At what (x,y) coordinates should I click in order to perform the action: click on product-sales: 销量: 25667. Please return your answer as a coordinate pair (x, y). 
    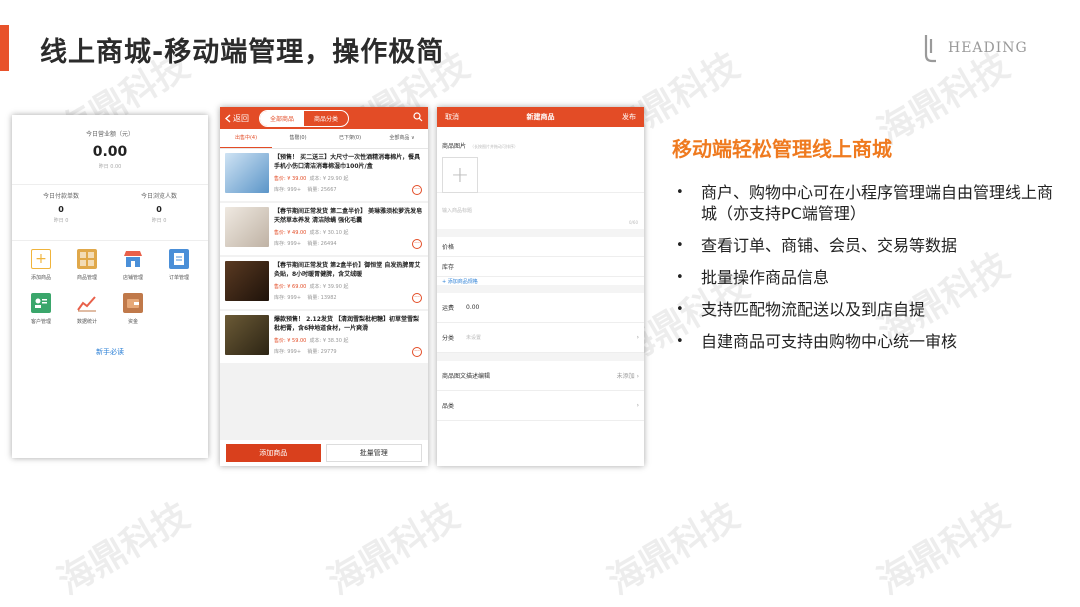
    Looking at the image, I should click on (322, 190).